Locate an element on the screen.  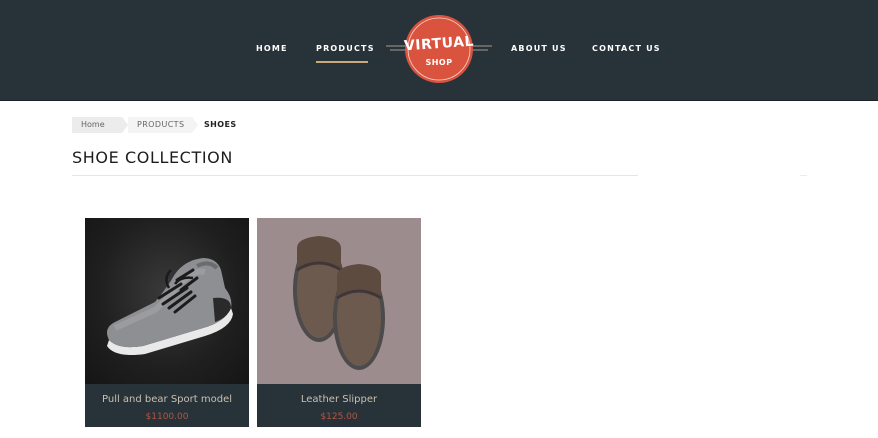
product-name: Pull and bear Sport model is located at coordinates (167, 399).